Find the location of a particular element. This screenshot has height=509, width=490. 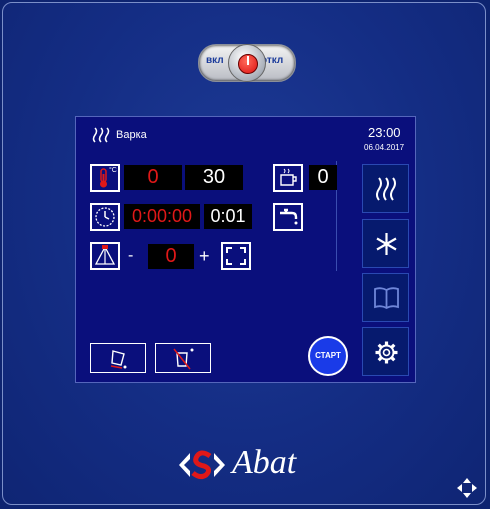

fullscreen-button is located at coordinates (236, 256).